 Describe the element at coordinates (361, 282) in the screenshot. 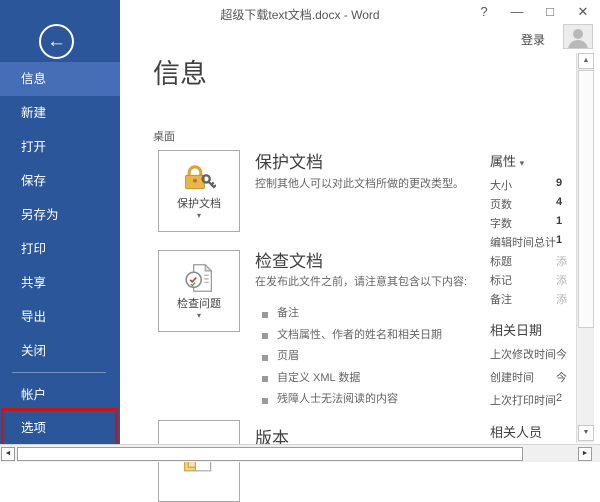

I see `inspect-description: 在发布此文件之前，请注意其包含以下内容:` at that location.